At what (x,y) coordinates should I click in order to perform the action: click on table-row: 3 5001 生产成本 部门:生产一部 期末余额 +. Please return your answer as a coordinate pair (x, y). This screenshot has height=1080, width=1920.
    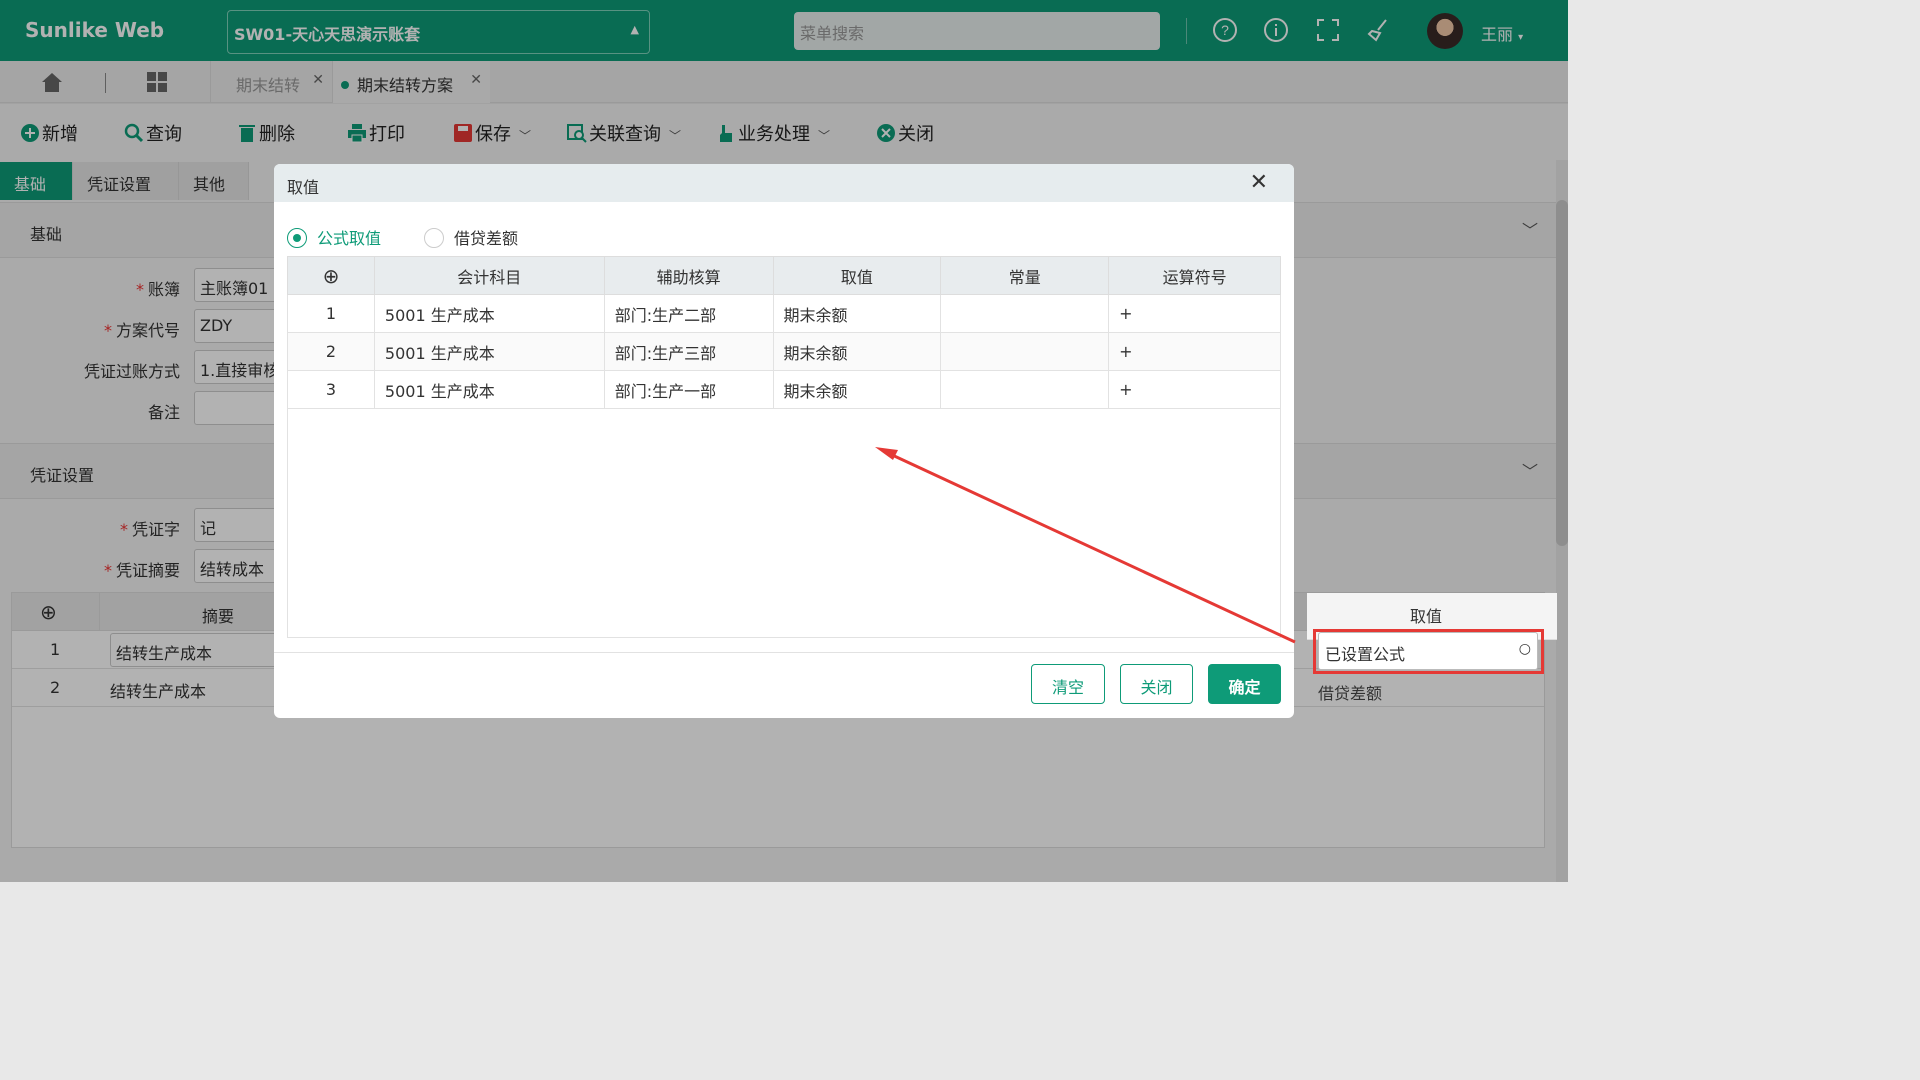
    Looking at the image, I should click on (784, 389).